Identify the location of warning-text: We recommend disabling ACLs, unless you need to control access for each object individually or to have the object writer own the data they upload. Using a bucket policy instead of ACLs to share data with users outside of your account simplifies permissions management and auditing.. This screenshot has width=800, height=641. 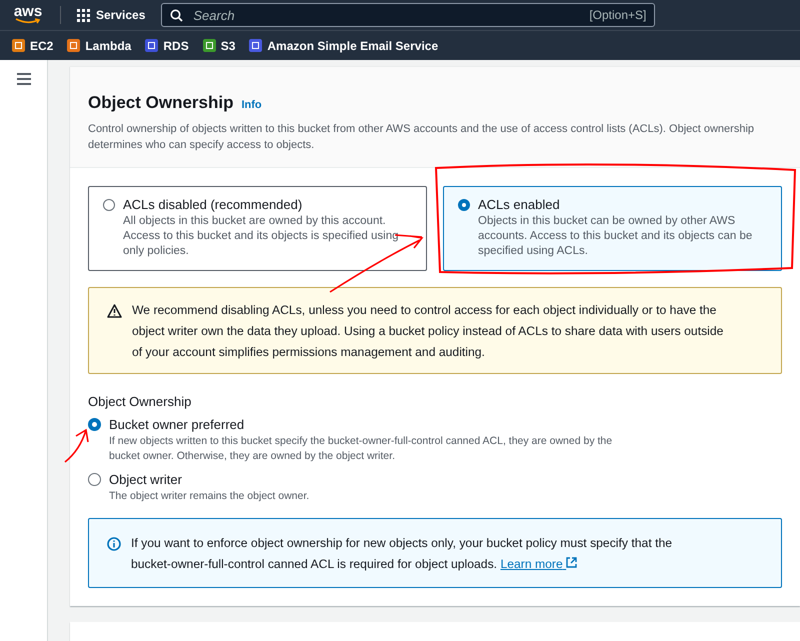
(428, 331).